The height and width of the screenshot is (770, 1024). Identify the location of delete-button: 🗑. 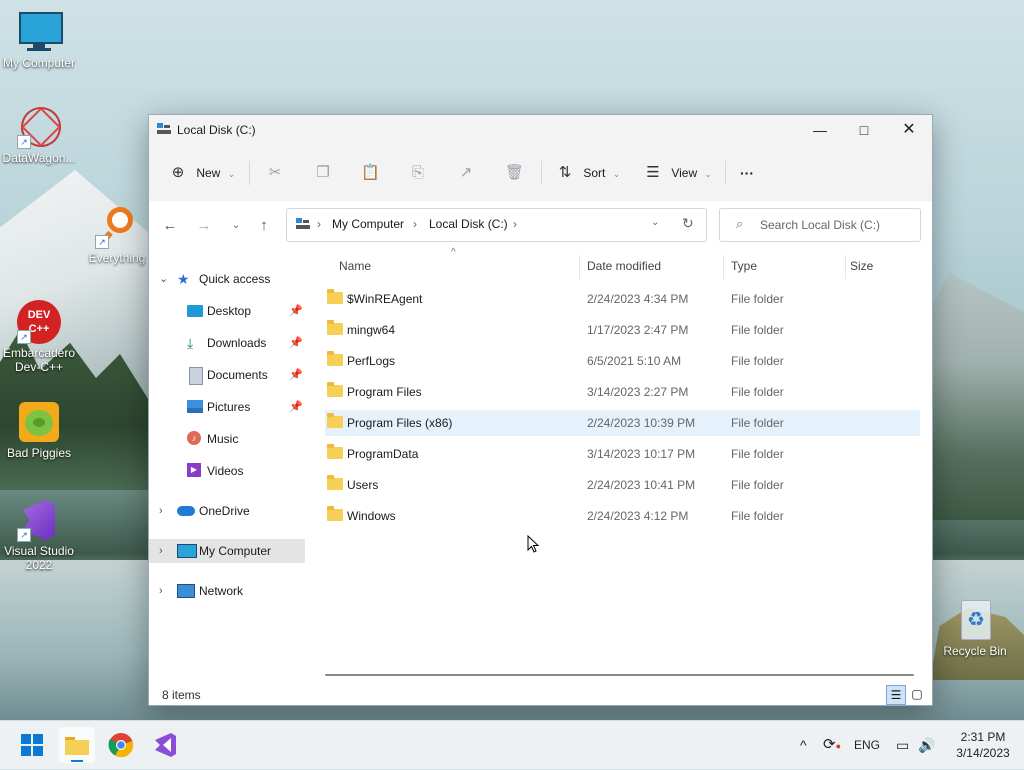
(514, 173).